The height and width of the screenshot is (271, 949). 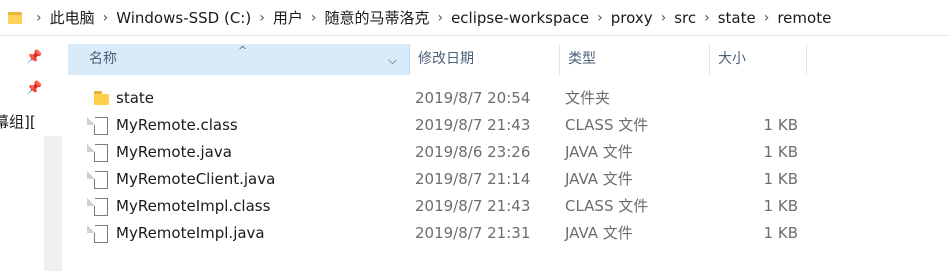 What do you see at coordinates (376, 17) in the screenshot?
I see `breadcrumb-user: 随意的马蒂洛克` at bounding box center [376, 17].